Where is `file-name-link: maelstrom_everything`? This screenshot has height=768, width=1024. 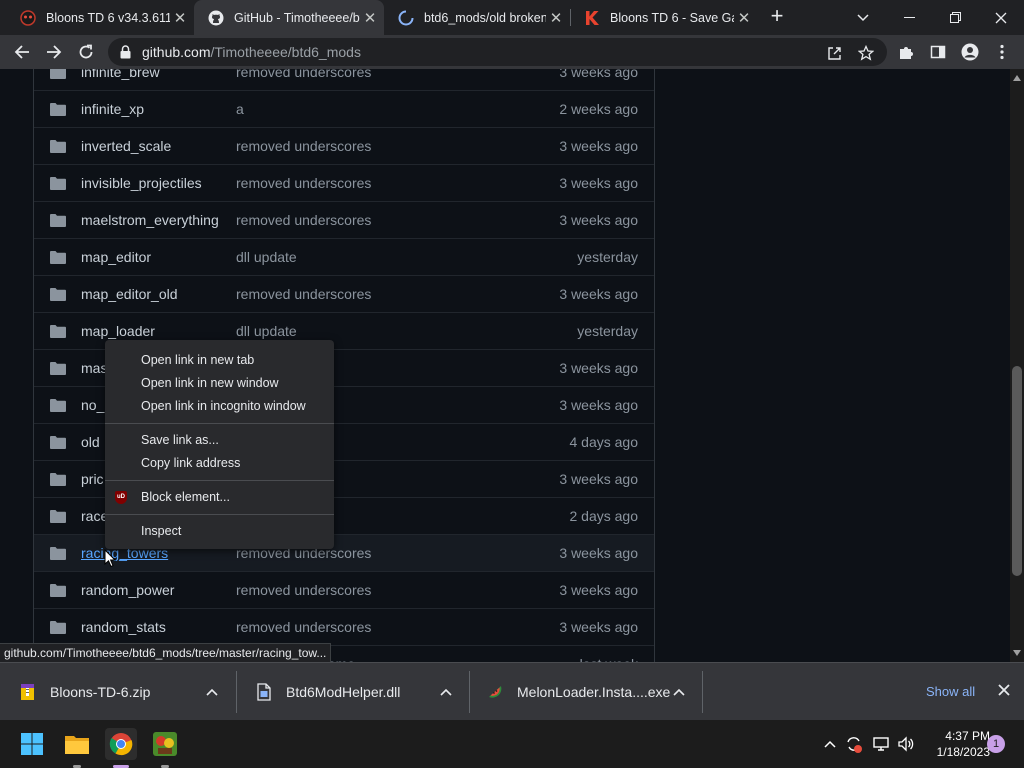 file-name-link: maelstrom_everything is located at coordinates (150, 220).